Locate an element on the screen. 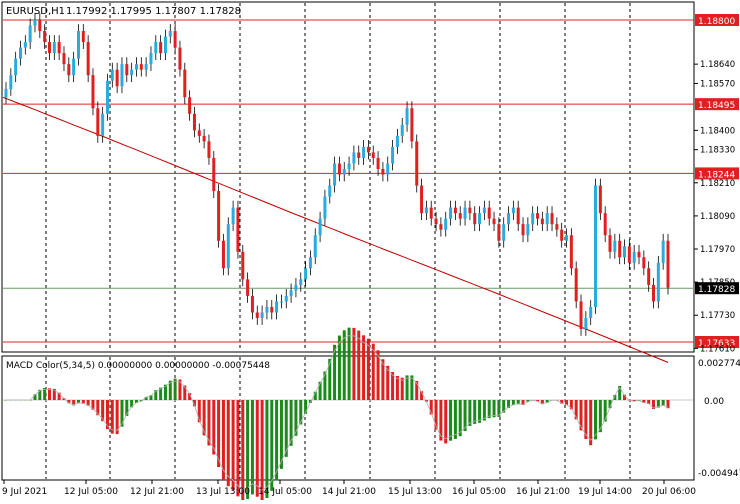  price-tick-label: 1.18330 is located at coordinates (717, 151).